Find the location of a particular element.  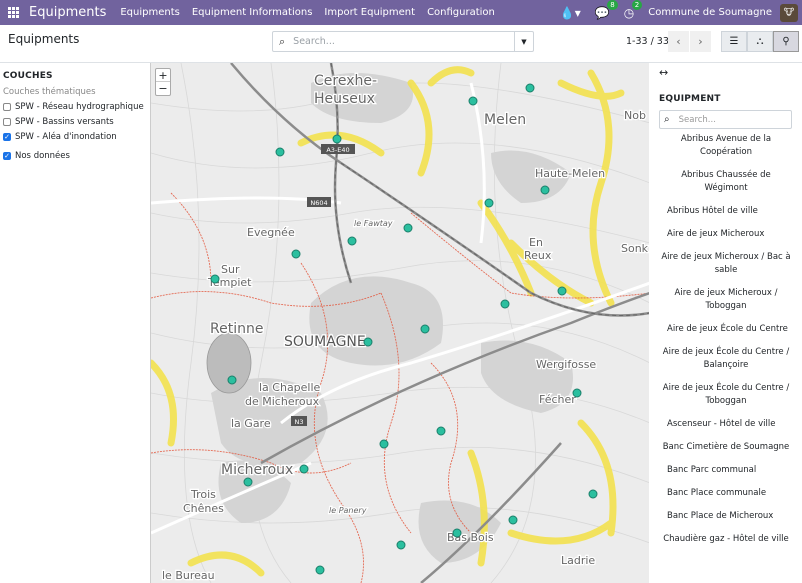

list-item: Aire de jeux Micheroux / Bac à sable is located at coordinates (726, 264).